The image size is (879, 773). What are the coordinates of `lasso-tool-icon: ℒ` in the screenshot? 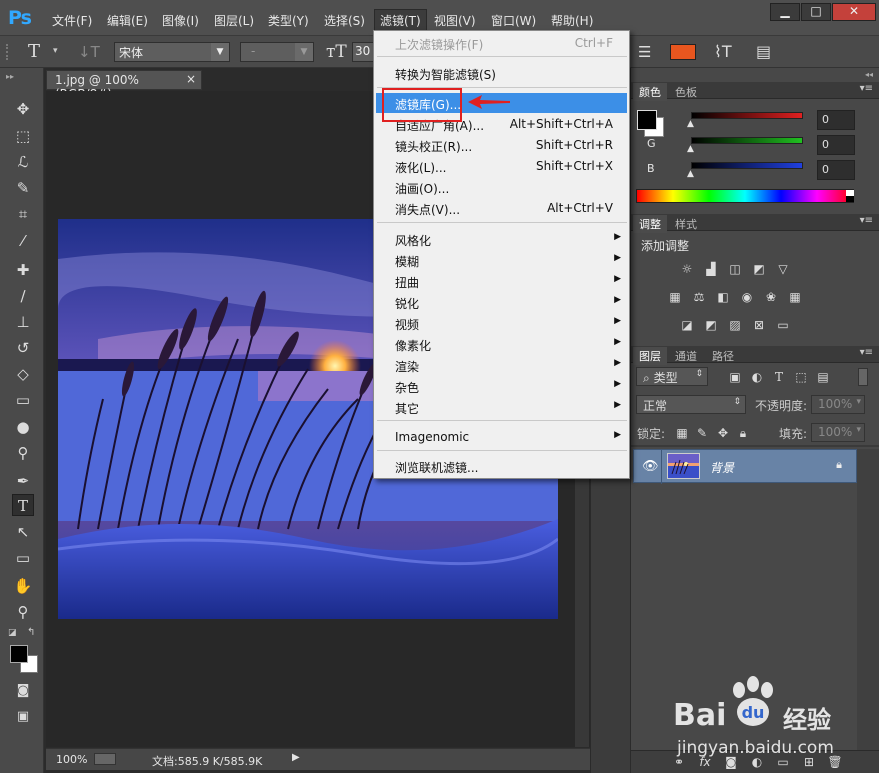 It's located at (23, 162).